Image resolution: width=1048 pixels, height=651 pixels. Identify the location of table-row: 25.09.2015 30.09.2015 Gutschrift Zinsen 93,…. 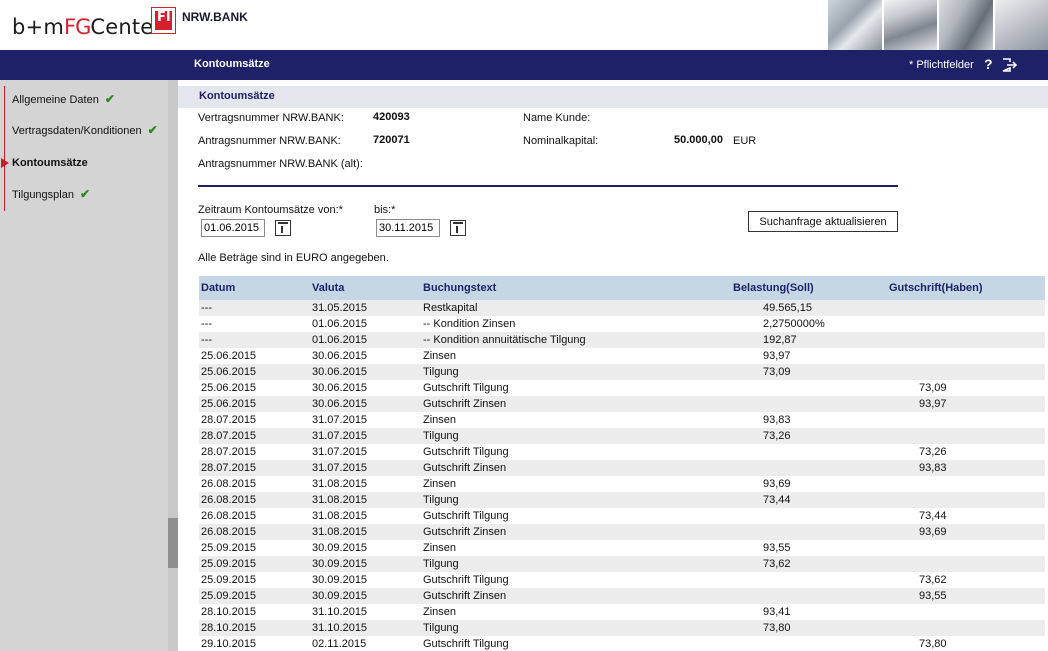
(622, 596).